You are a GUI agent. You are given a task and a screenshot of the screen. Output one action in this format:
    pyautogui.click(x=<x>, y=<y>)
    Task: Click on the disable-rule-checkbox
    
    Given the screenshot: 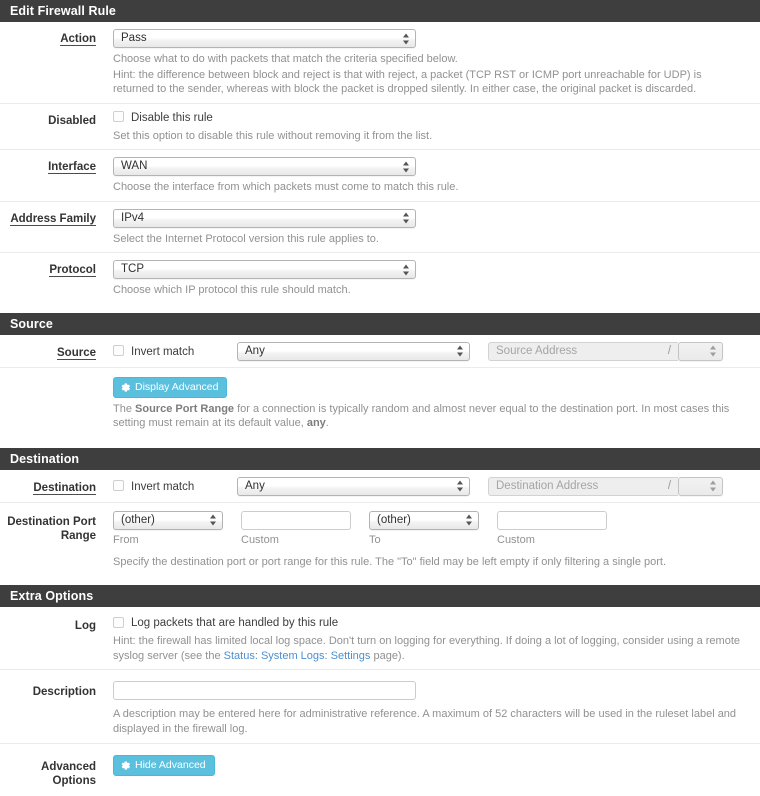 What is the action you would take?
    pyautogui.click(x=118, y=116)
    